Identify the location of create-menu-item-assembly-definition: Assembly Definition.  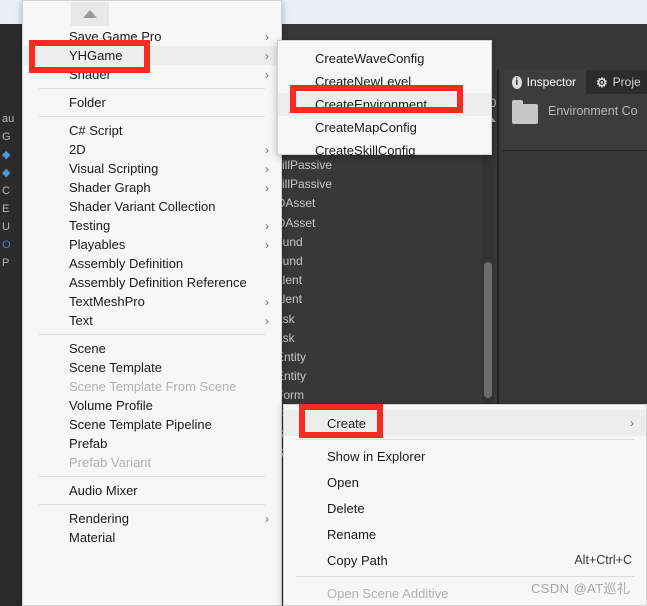
(152, 263).